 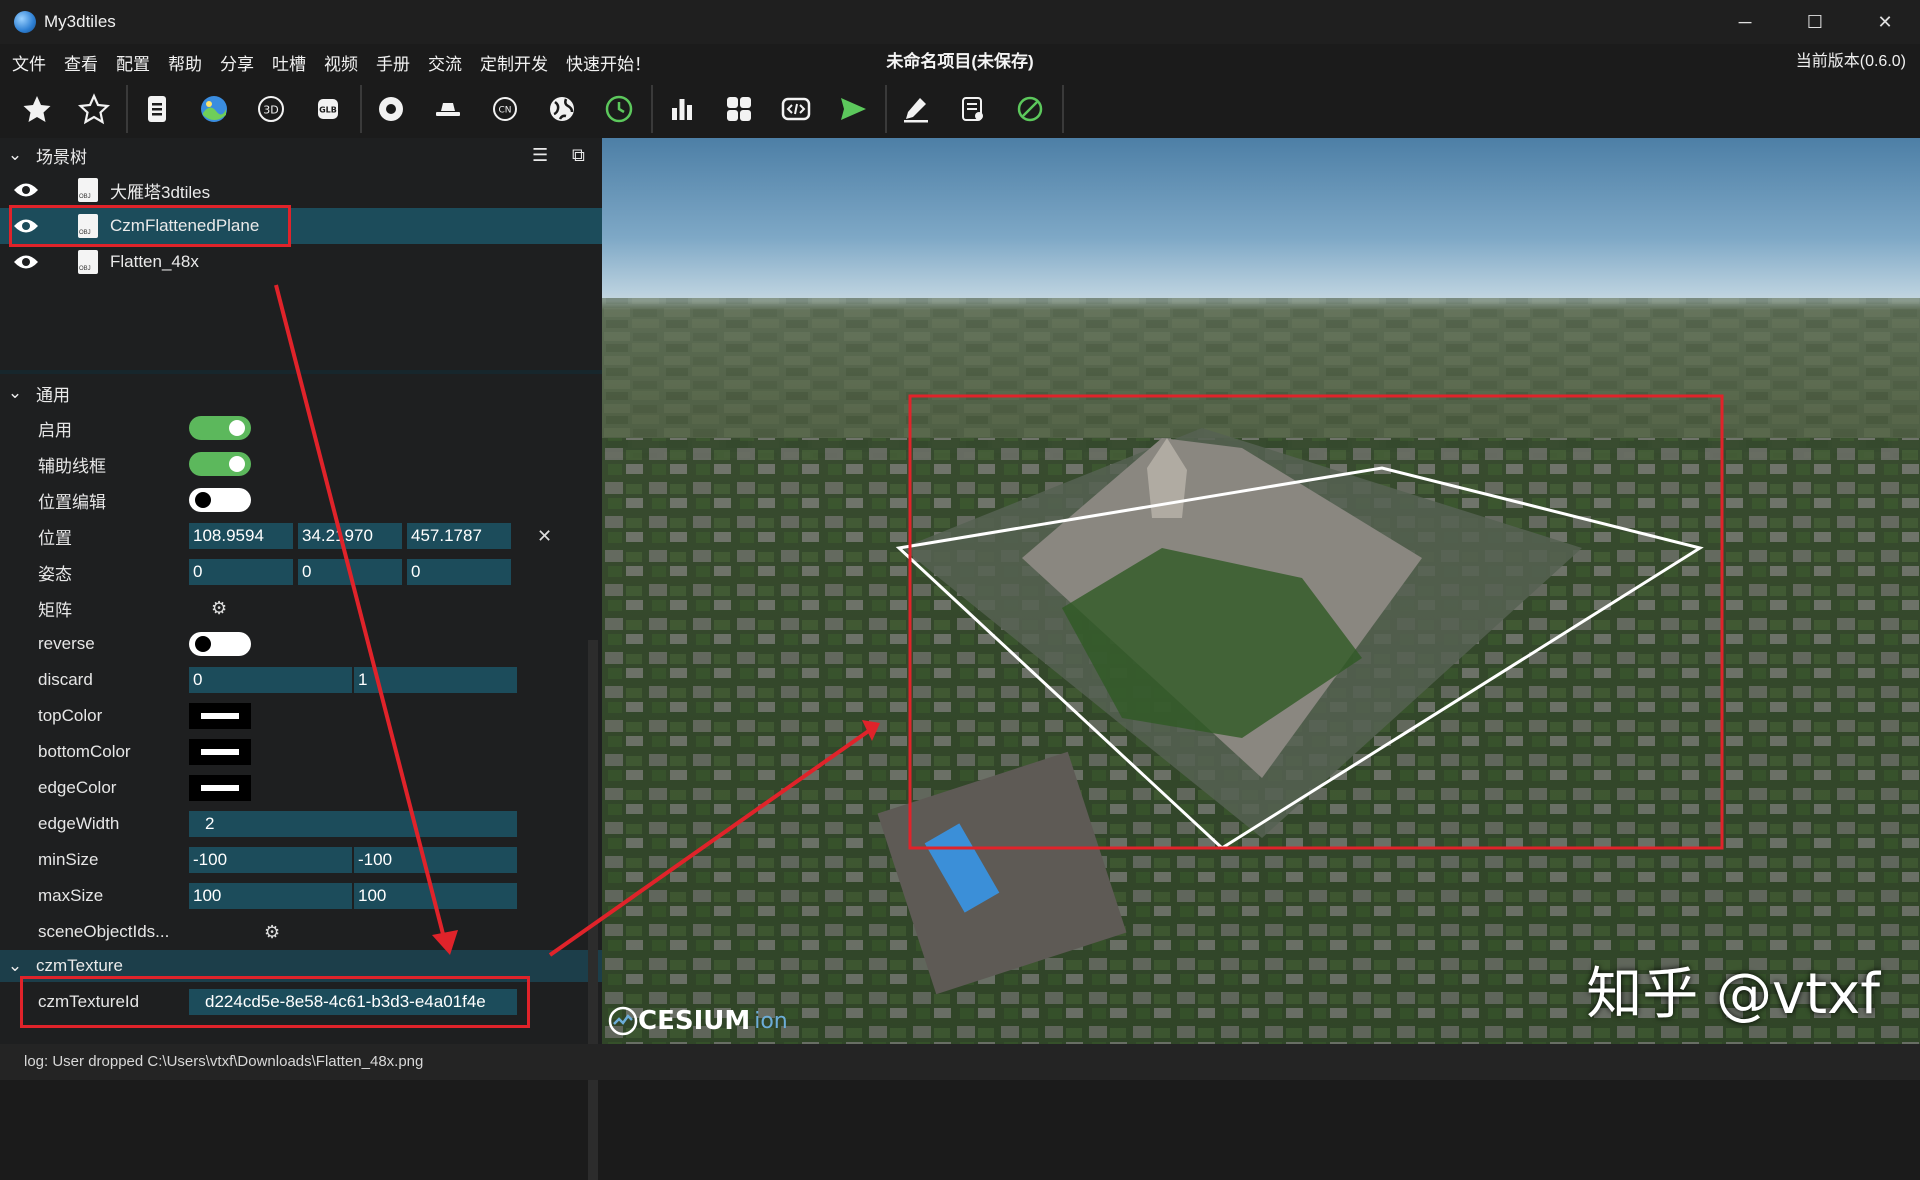 What do you see at coordinates (301, 372) in the screenshot?
I see `panel-divider` at bounding box center [301, 372].